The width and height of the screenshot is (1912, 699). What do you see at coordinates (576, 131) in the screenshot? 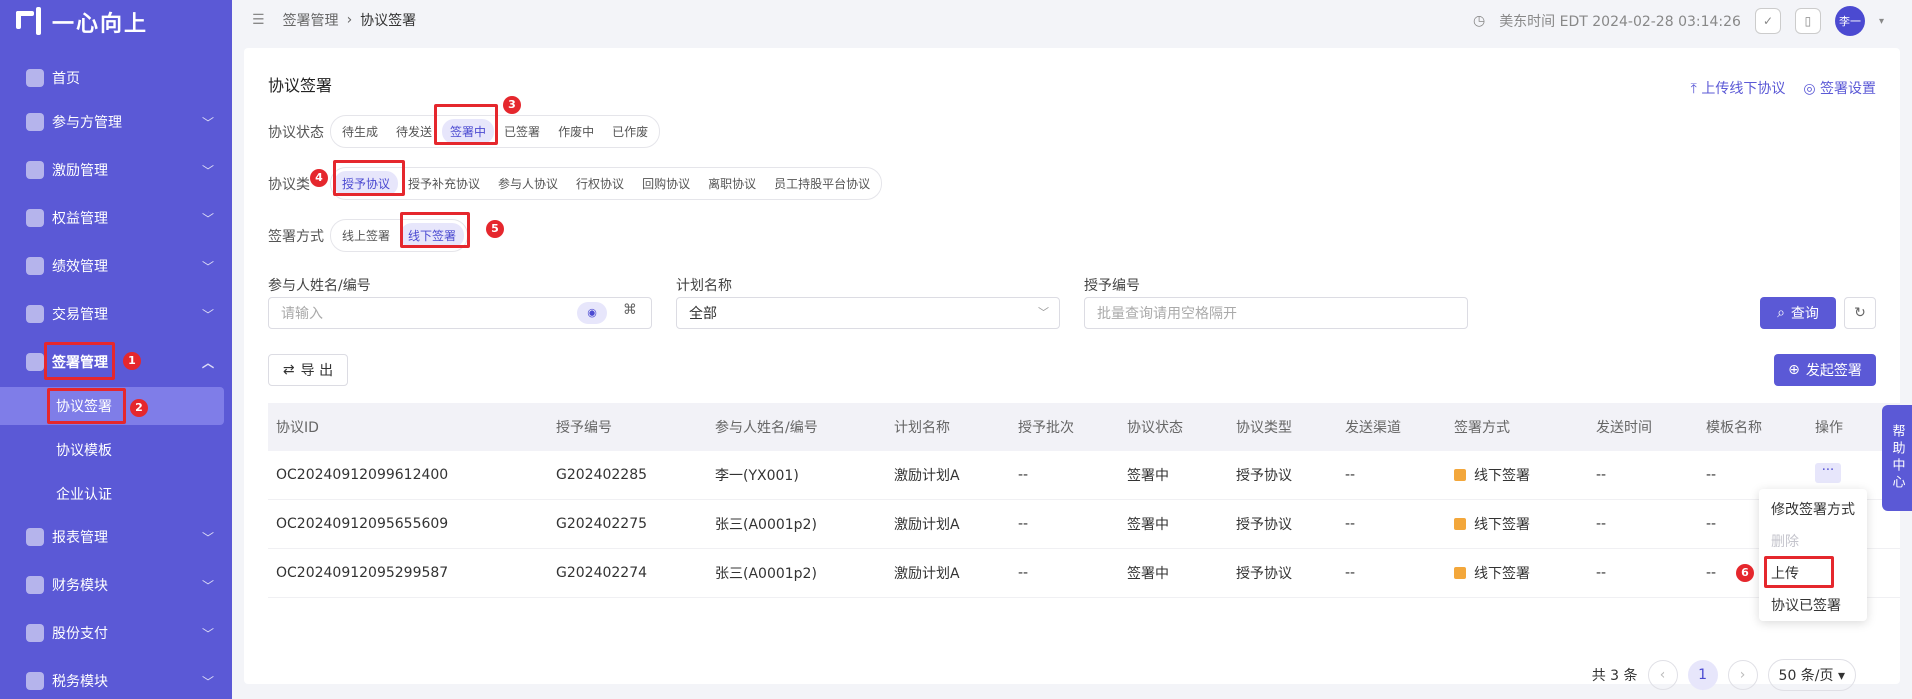
I see `status-option: 作废中` at bounding box center [576, 131].